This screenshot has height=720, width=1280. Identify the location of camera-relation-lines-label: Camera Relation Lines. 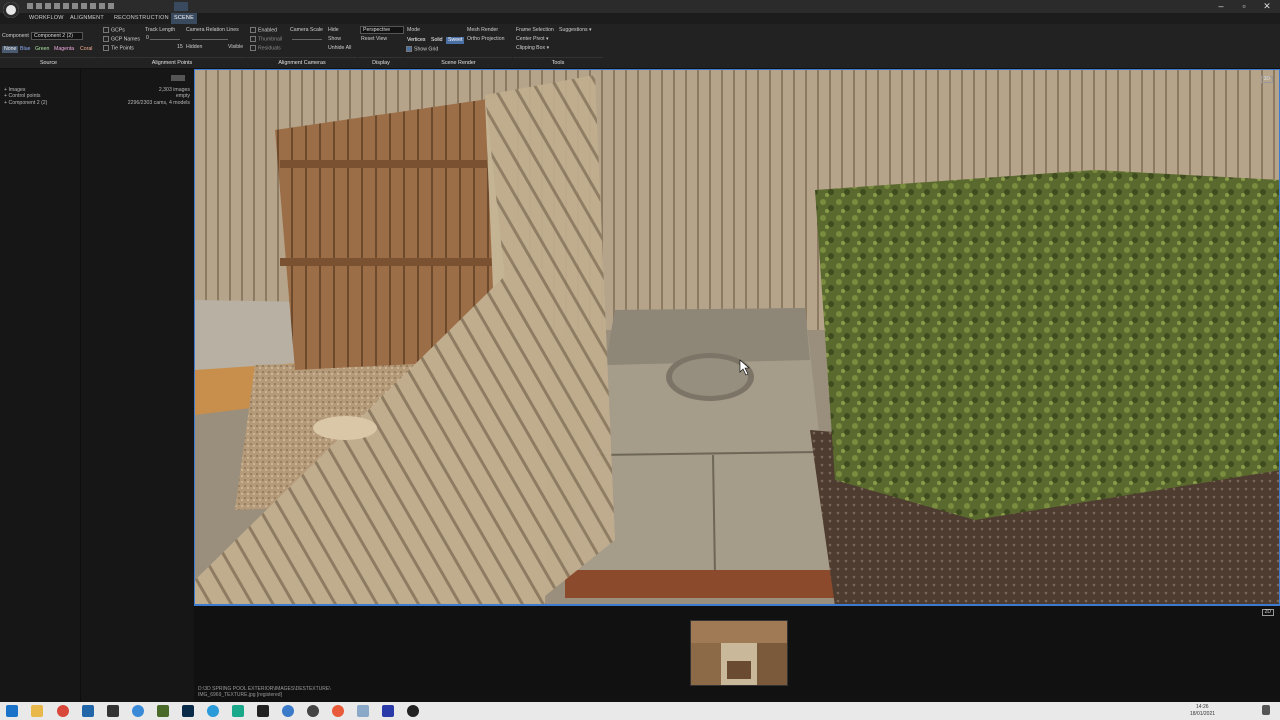
(212, 30).